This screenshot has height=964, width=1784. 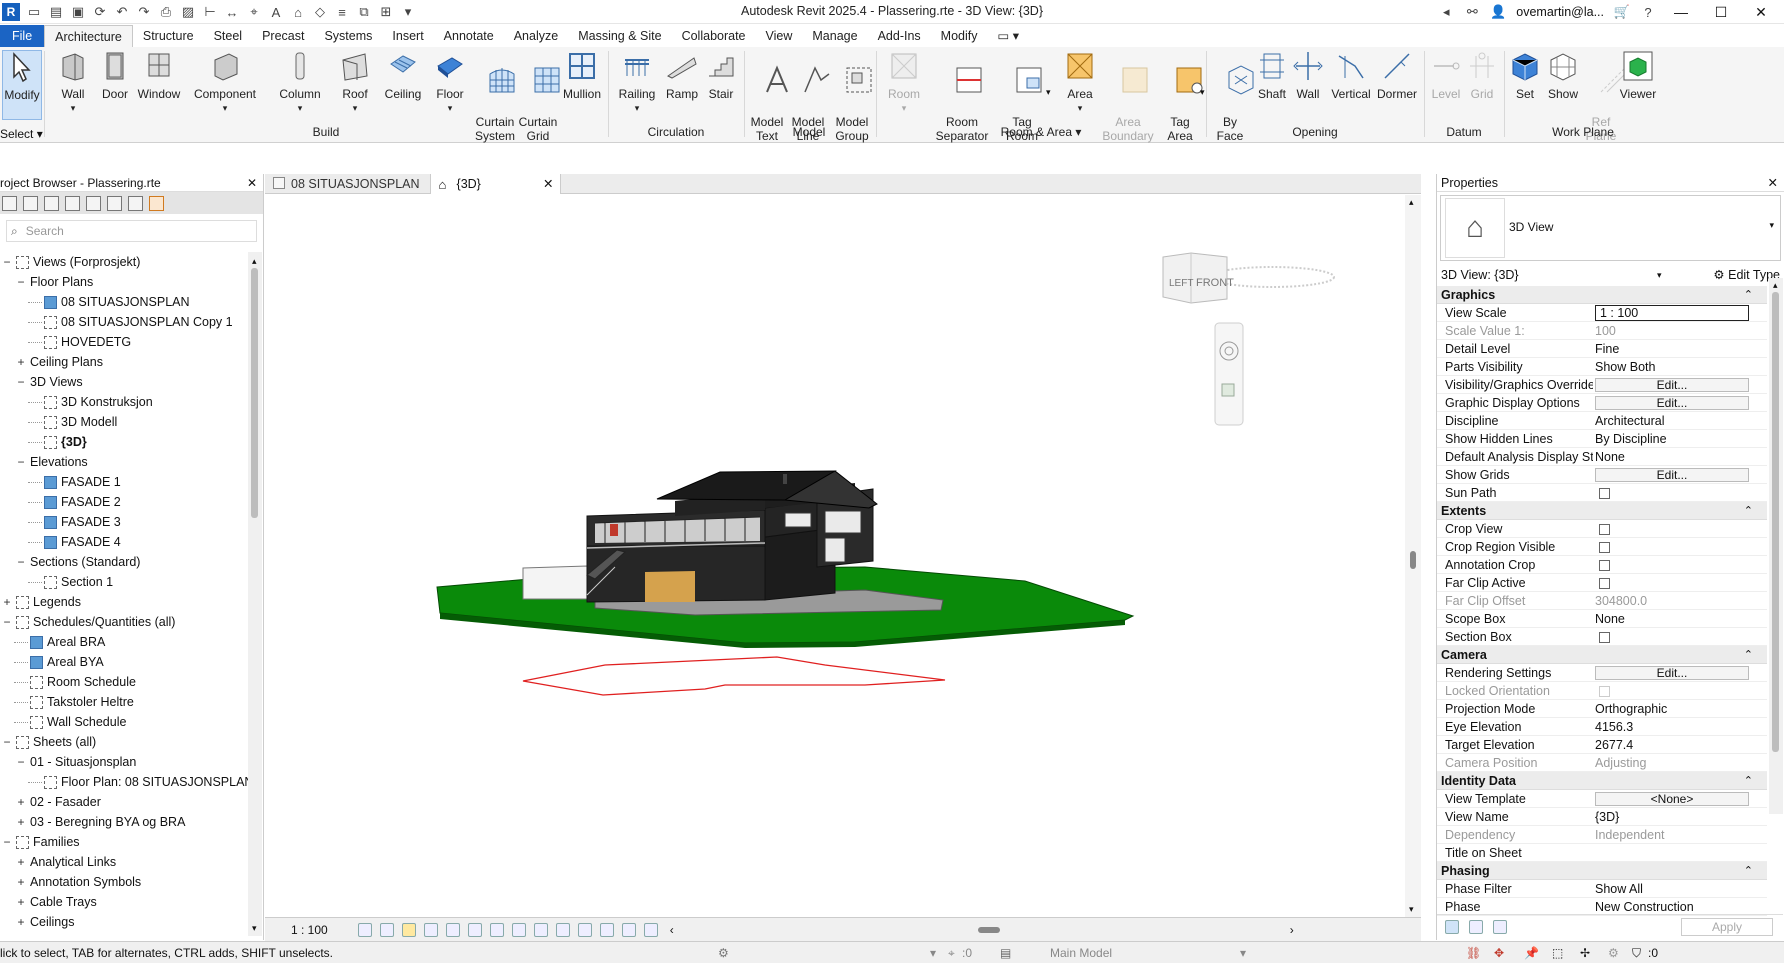 What do you see at coordinates (124, 702) in the screenshot?
I see `tree-item: Takstoler Heltre` at bounding box center [124, 702].